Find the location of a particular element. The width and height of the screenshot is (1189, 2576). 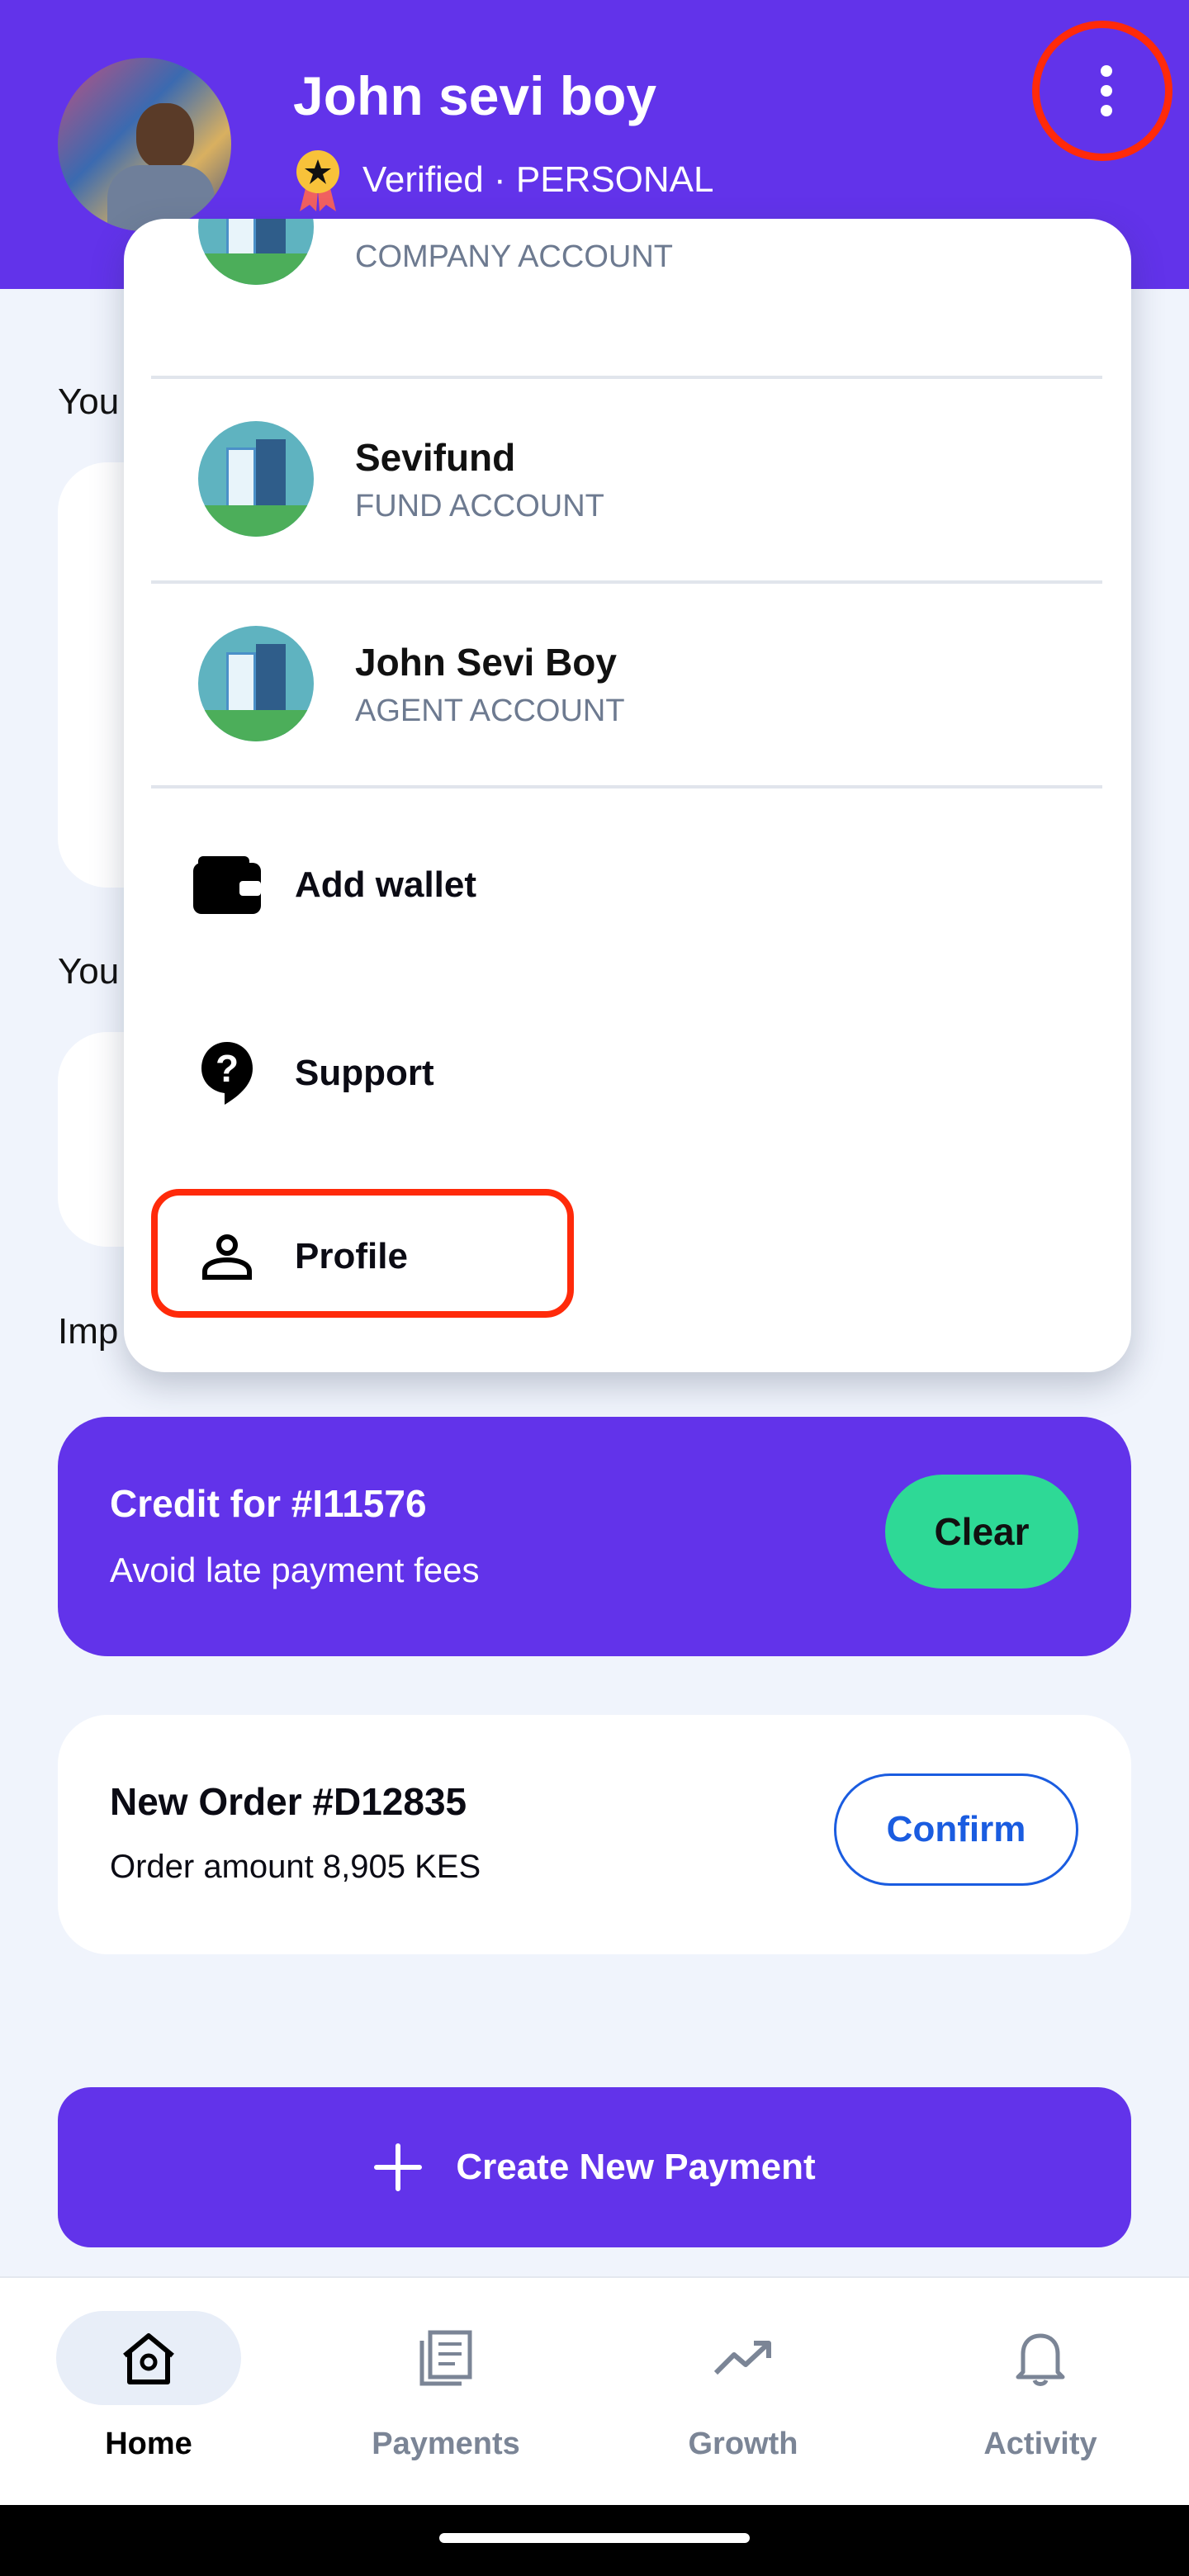

receipt-icon is located at coordinates (445, 2358).